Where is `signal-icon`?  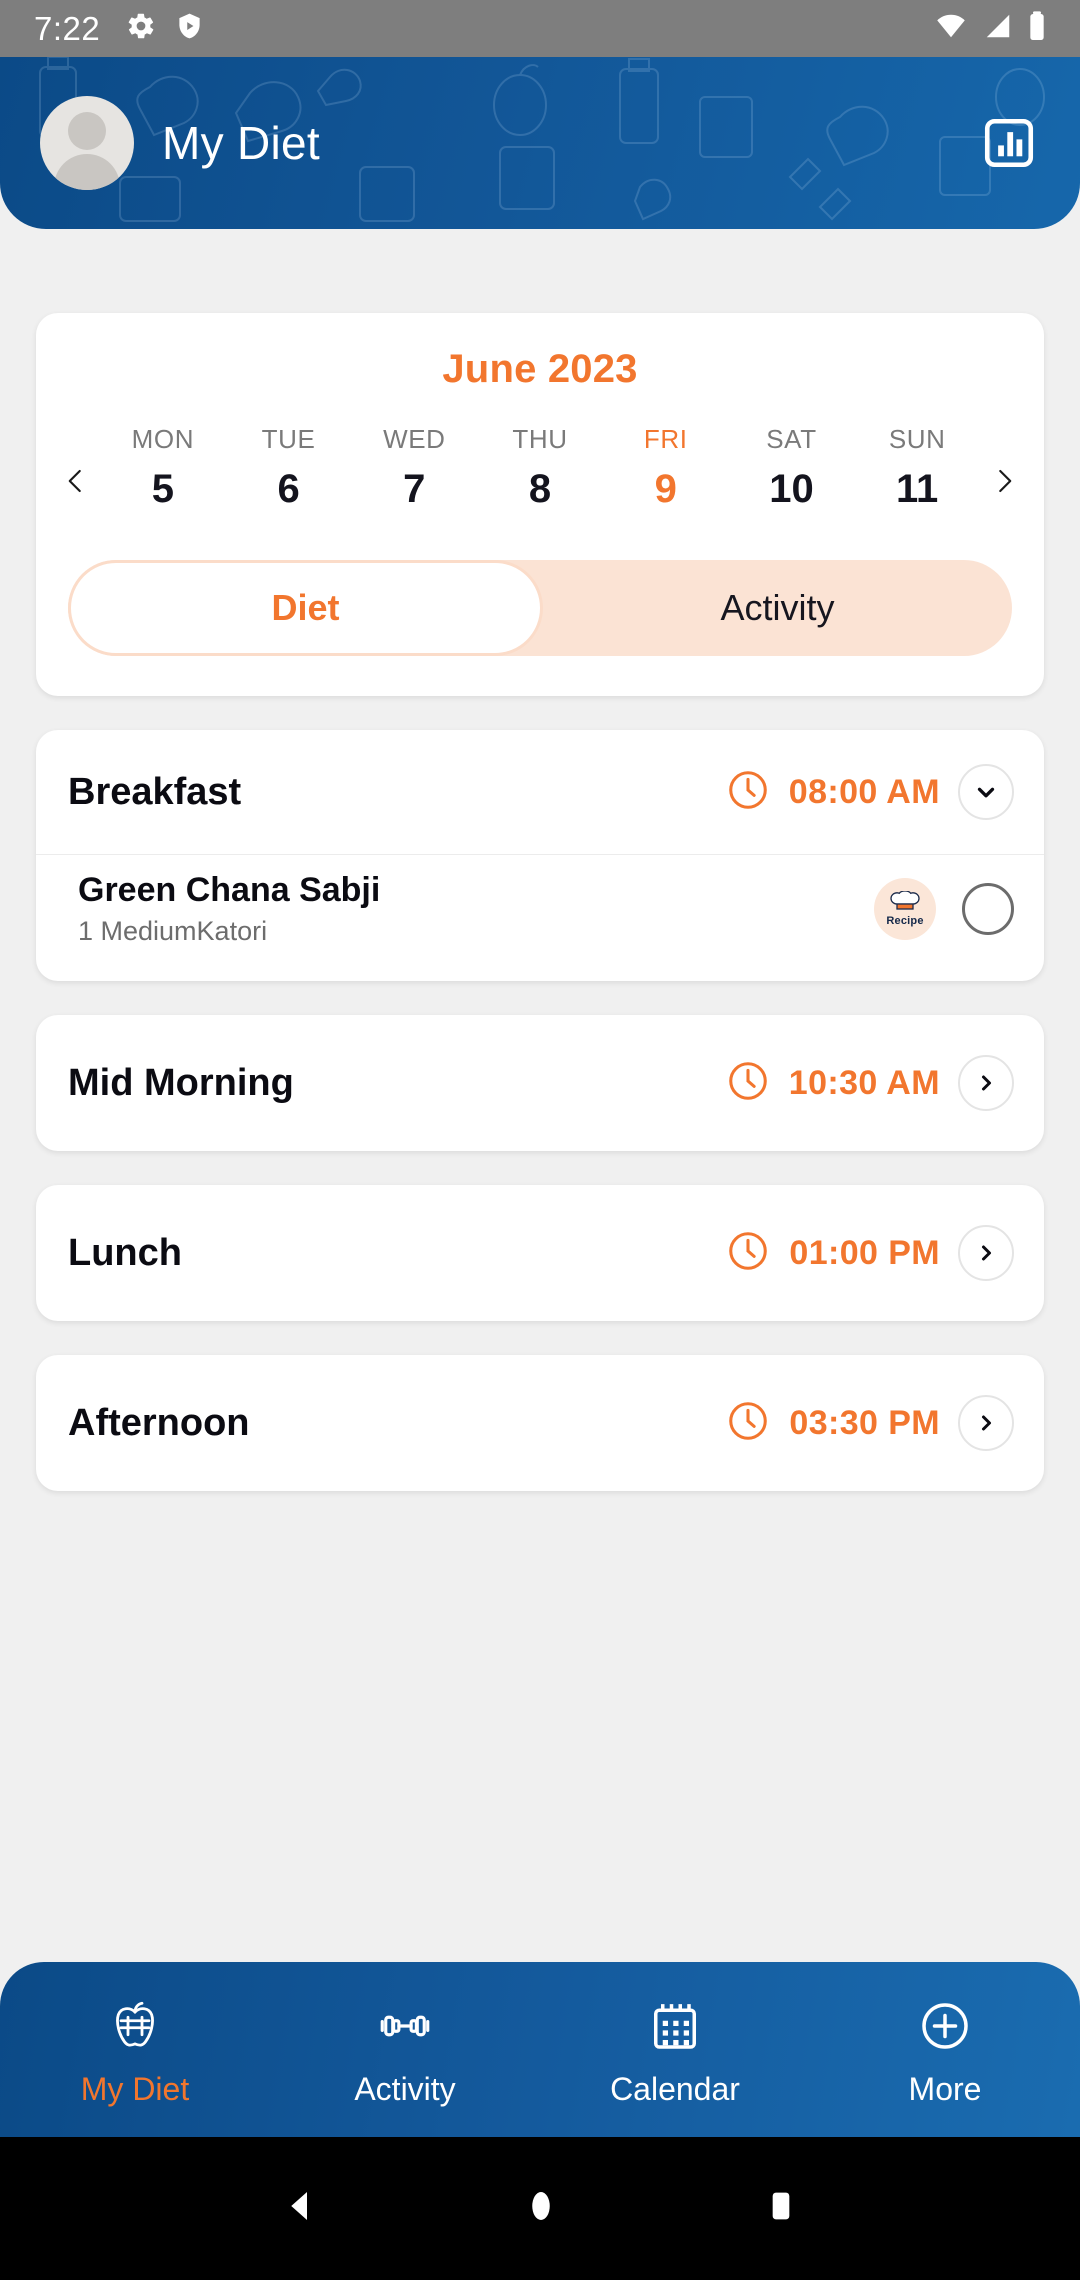
signal-icon is located at coordinates (998, 28).